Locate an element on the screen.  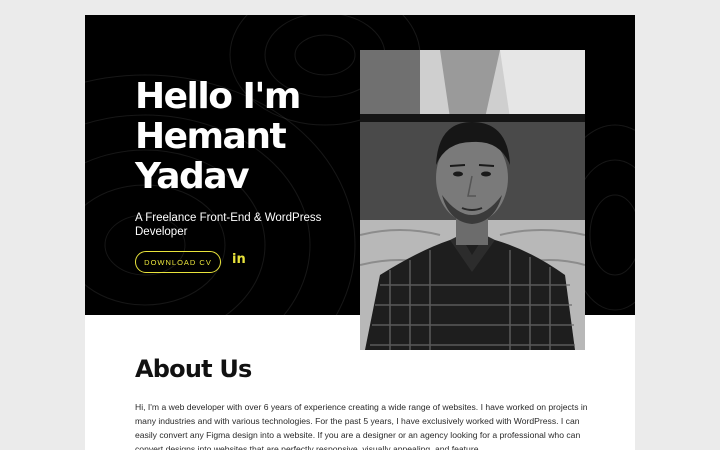
hero-title-line: Hello I'm is located at coordinates (218, 96).